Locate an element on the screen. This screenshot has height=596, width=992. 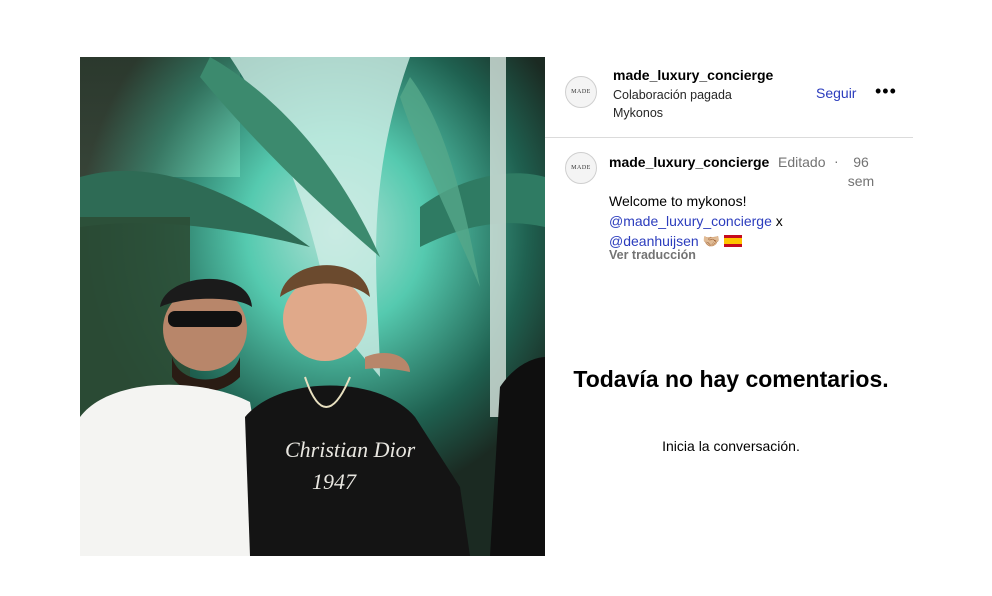
avatar: MADE is located at coordinates (581, 92).